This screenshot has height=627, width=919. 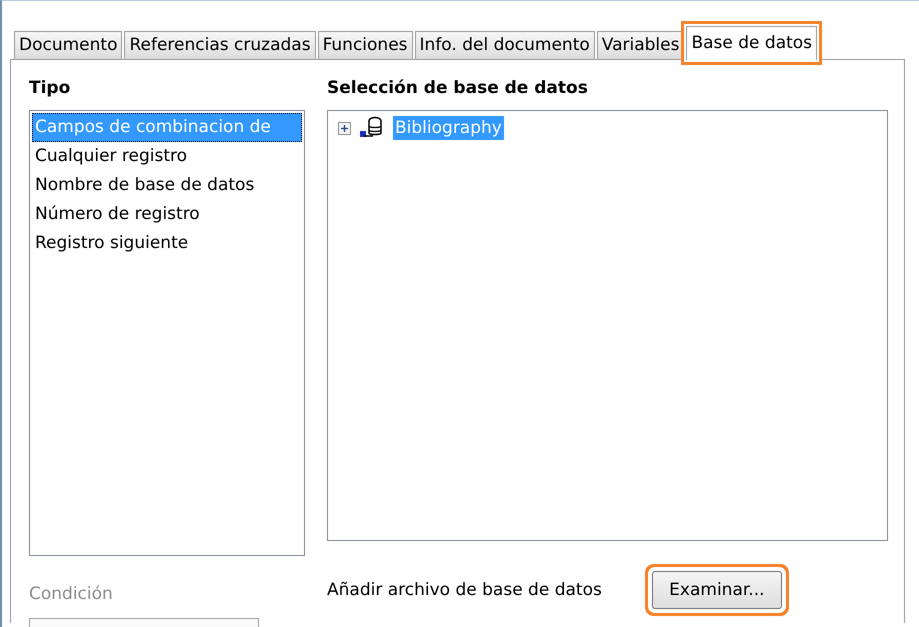 I want to click on list-item: Nombre de base de datos, so click(x=167, y=185).